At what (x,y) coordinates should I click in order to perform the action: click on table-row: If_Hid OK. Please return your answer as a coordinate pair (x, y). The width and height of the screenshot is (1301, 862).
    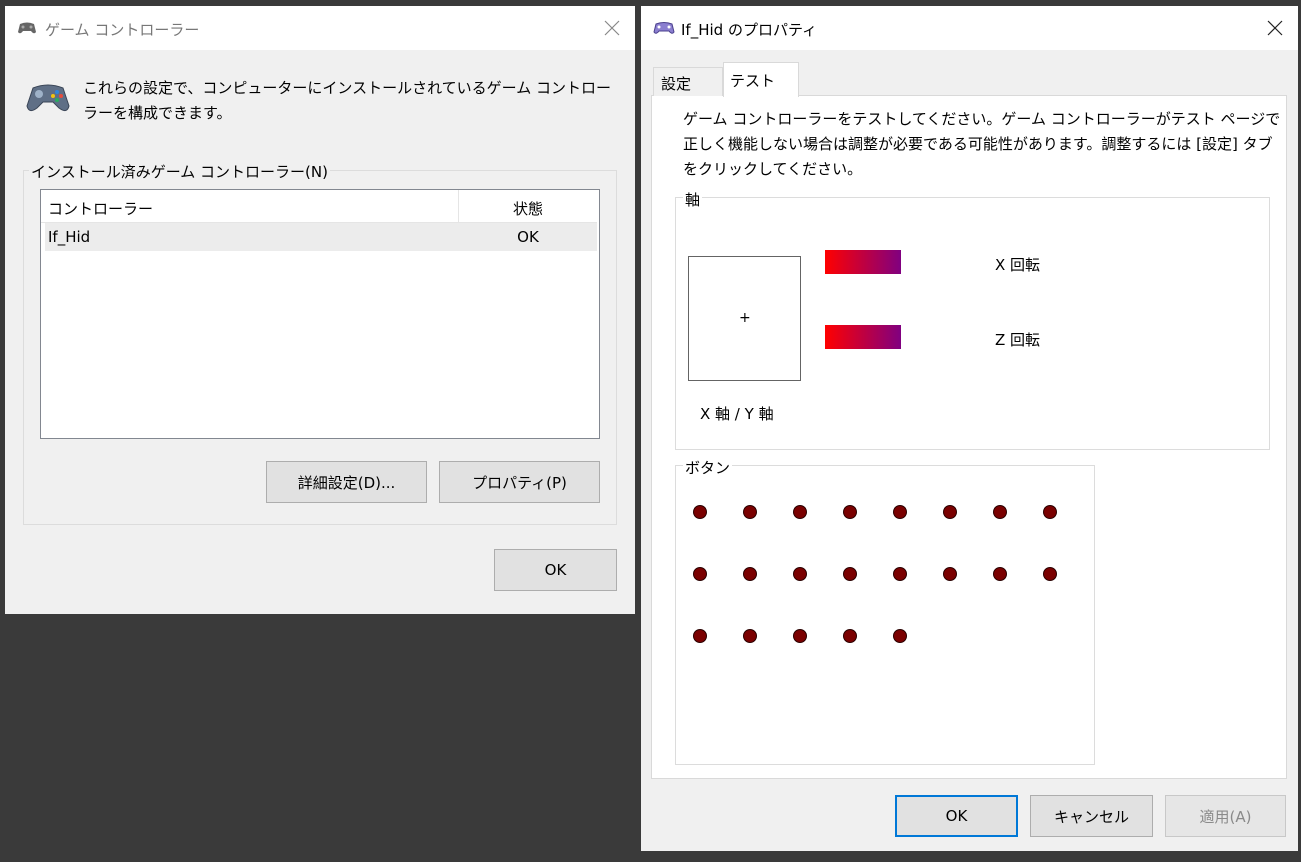
    Looking at the image, I should click on (321, 237).